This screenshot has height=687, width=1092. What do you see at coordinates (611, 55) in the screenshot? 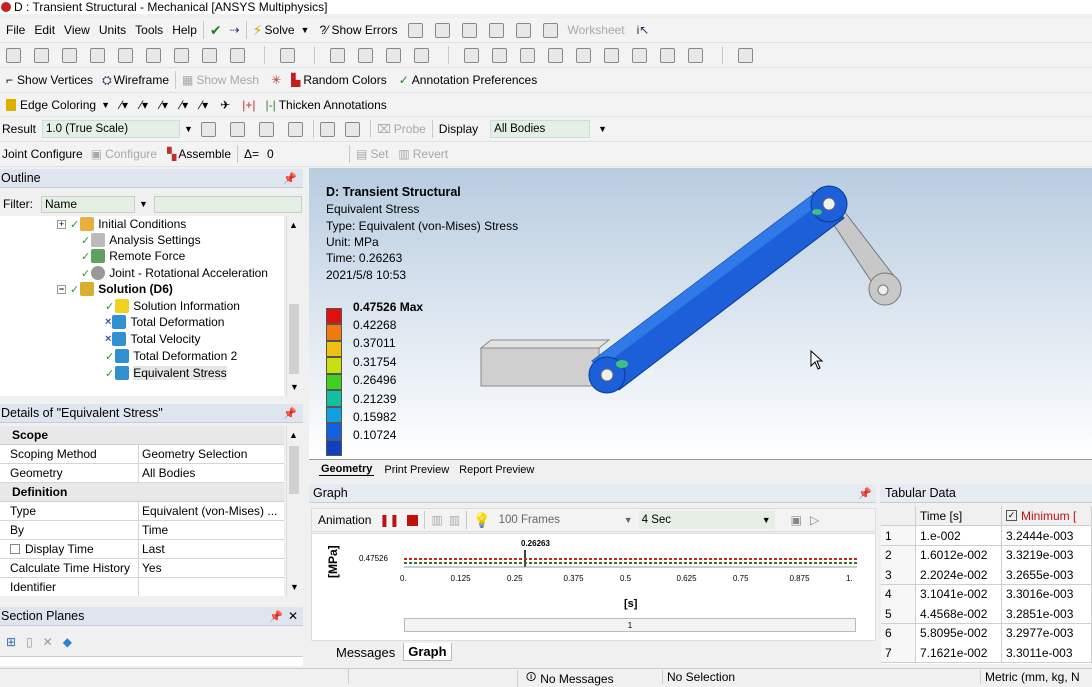
I see `previous-view-icon` at bounding box center [611, 55].